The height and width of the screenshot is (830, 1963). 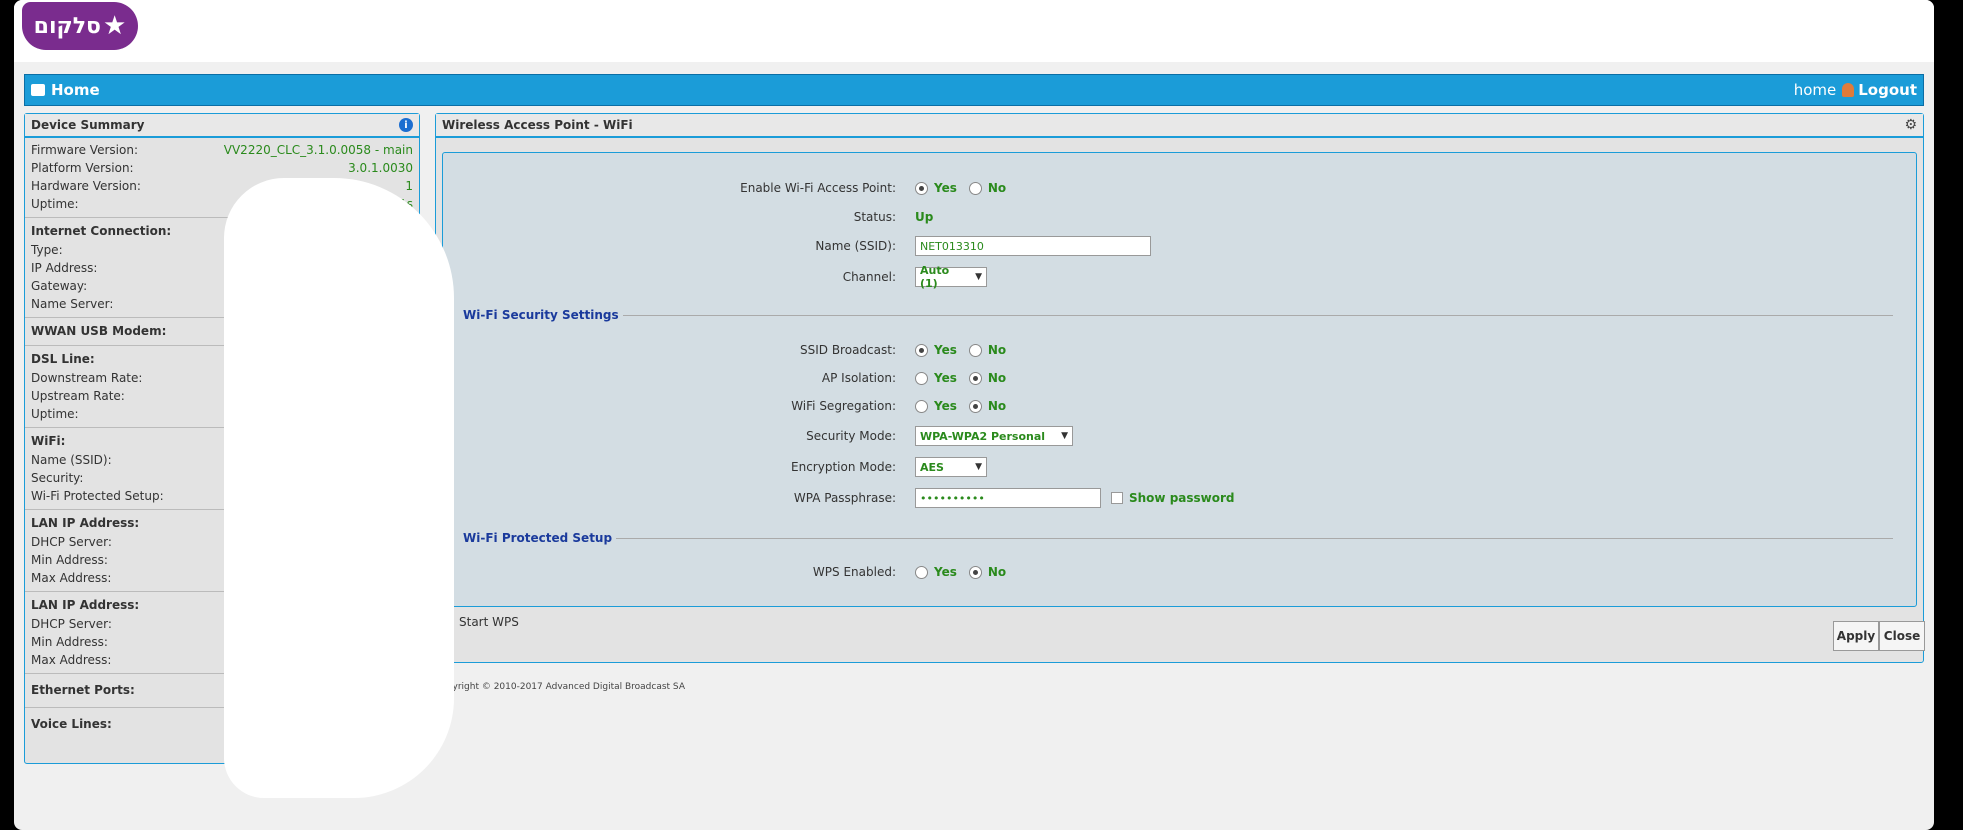 What do you see at coordinates (975, 378) in the screenshot?
I see `isolation-no-radio` at bounding box center [975, 378].